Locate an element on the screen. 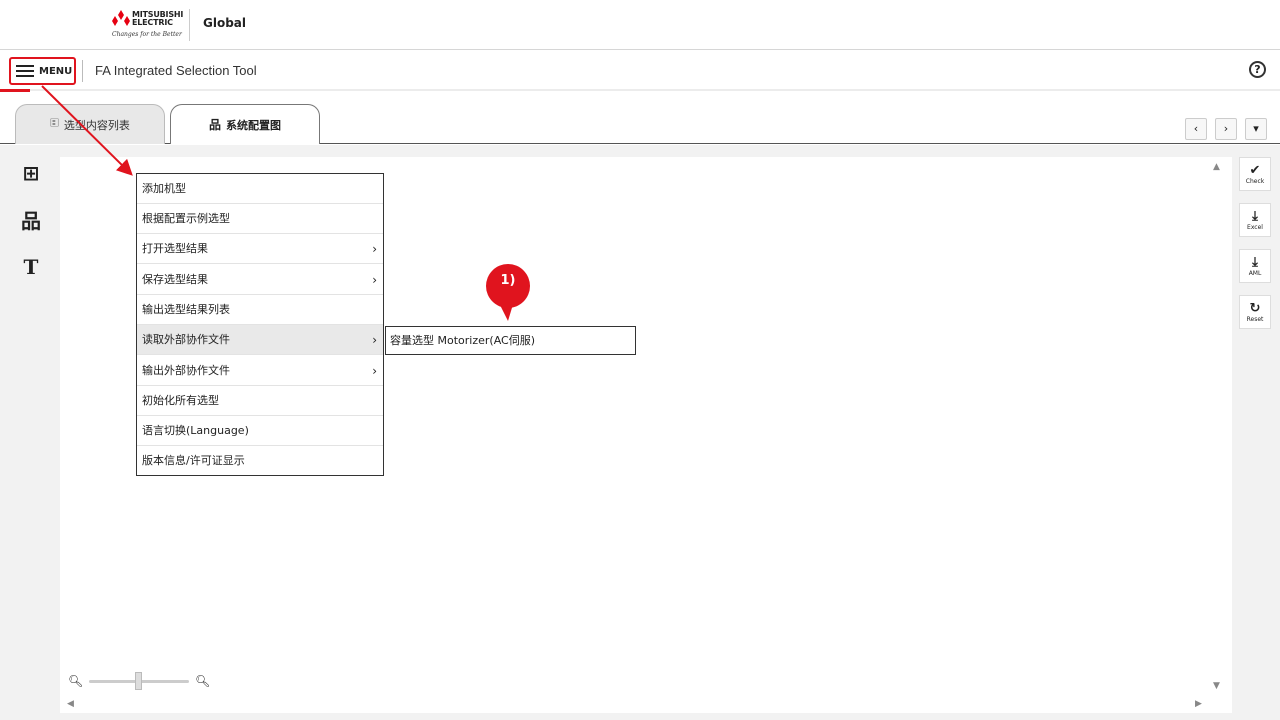 This screenshot has height=720, width=1280. tab-prev-button: ‹ is located at coordinates (1196, 129).